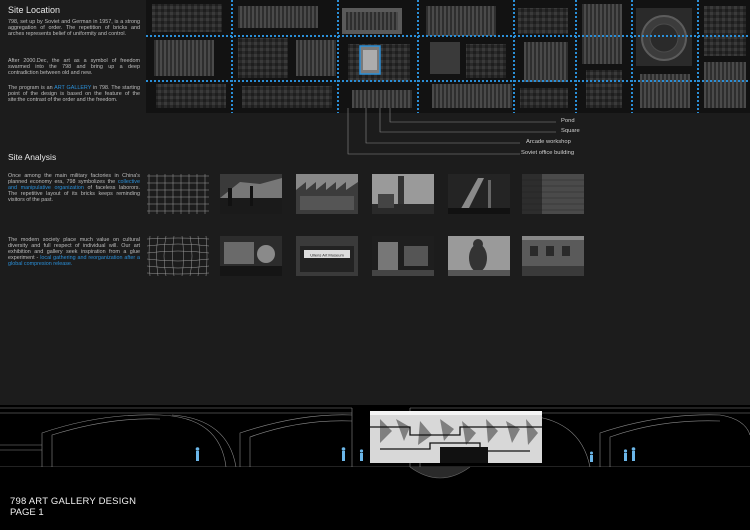 This screenshot has width=750, height=530. I want to click on distorted-grid-diagram, so click(178, 256).